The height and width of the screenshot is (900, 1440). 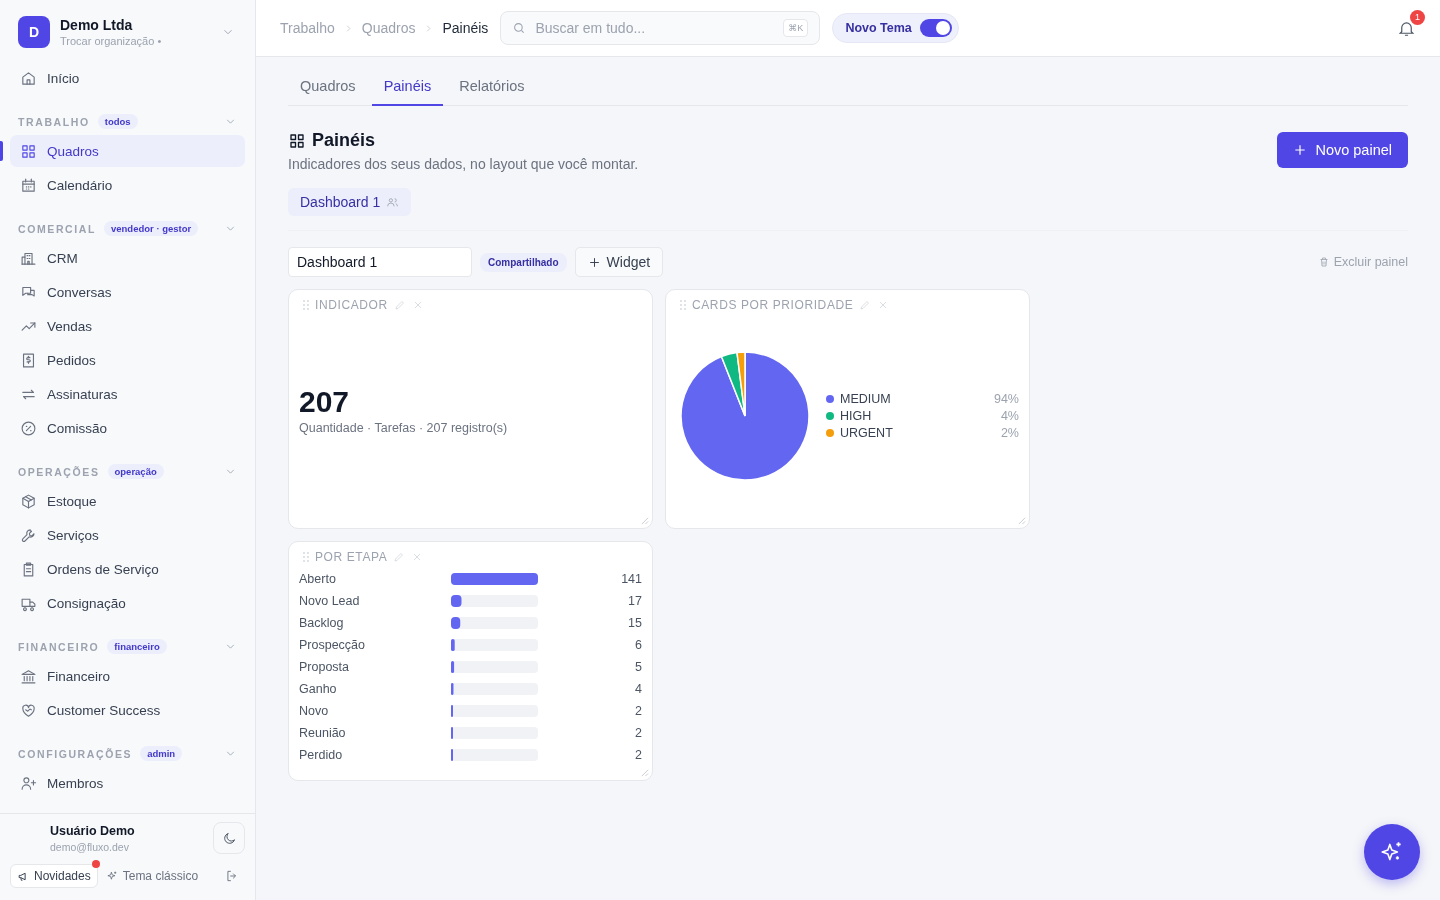 What do you see at coordinates (638, 645) in the screenshot?
I see `stage-count: 6` at bounding box center [638, 645].